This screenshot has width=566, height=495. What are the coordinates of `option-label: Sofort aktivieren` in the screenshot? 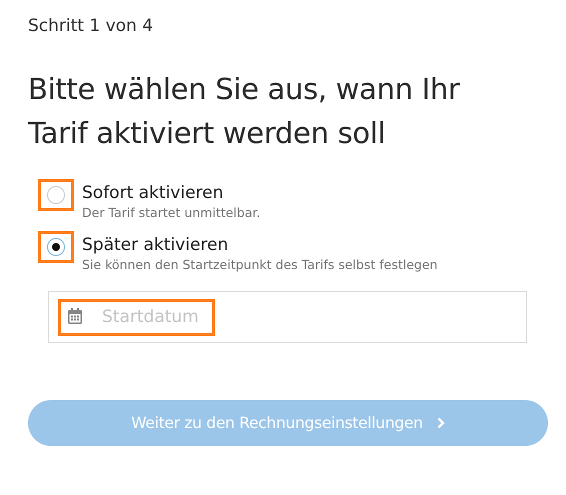 It's located at (171, 193).